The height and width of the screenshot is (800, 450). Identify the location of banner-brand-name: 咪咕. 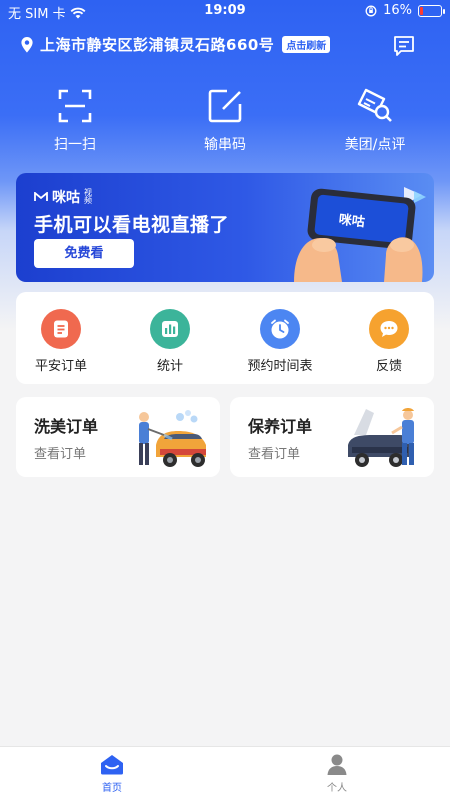
(66, 198).